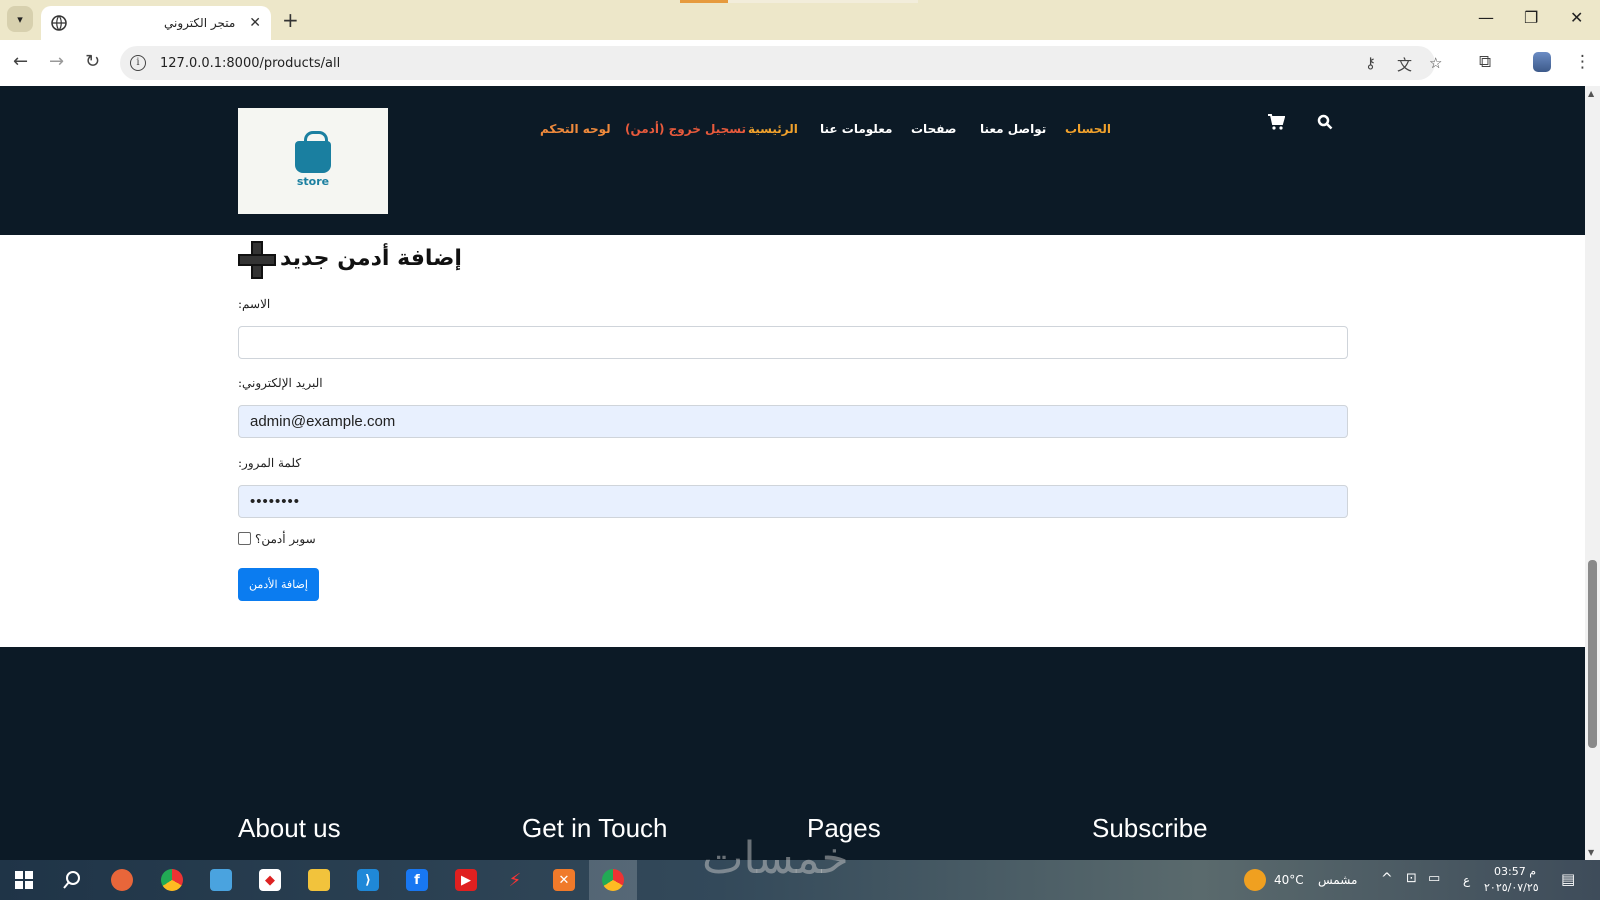 This screenshot has height=900, width=1600. What do you see at coordinates (800, 20) in the screenshot?
I see `browser-tab-bar: ▾ متجر الكتروني ✕ + — ❐ ✕` at bounding box center [800, 20].